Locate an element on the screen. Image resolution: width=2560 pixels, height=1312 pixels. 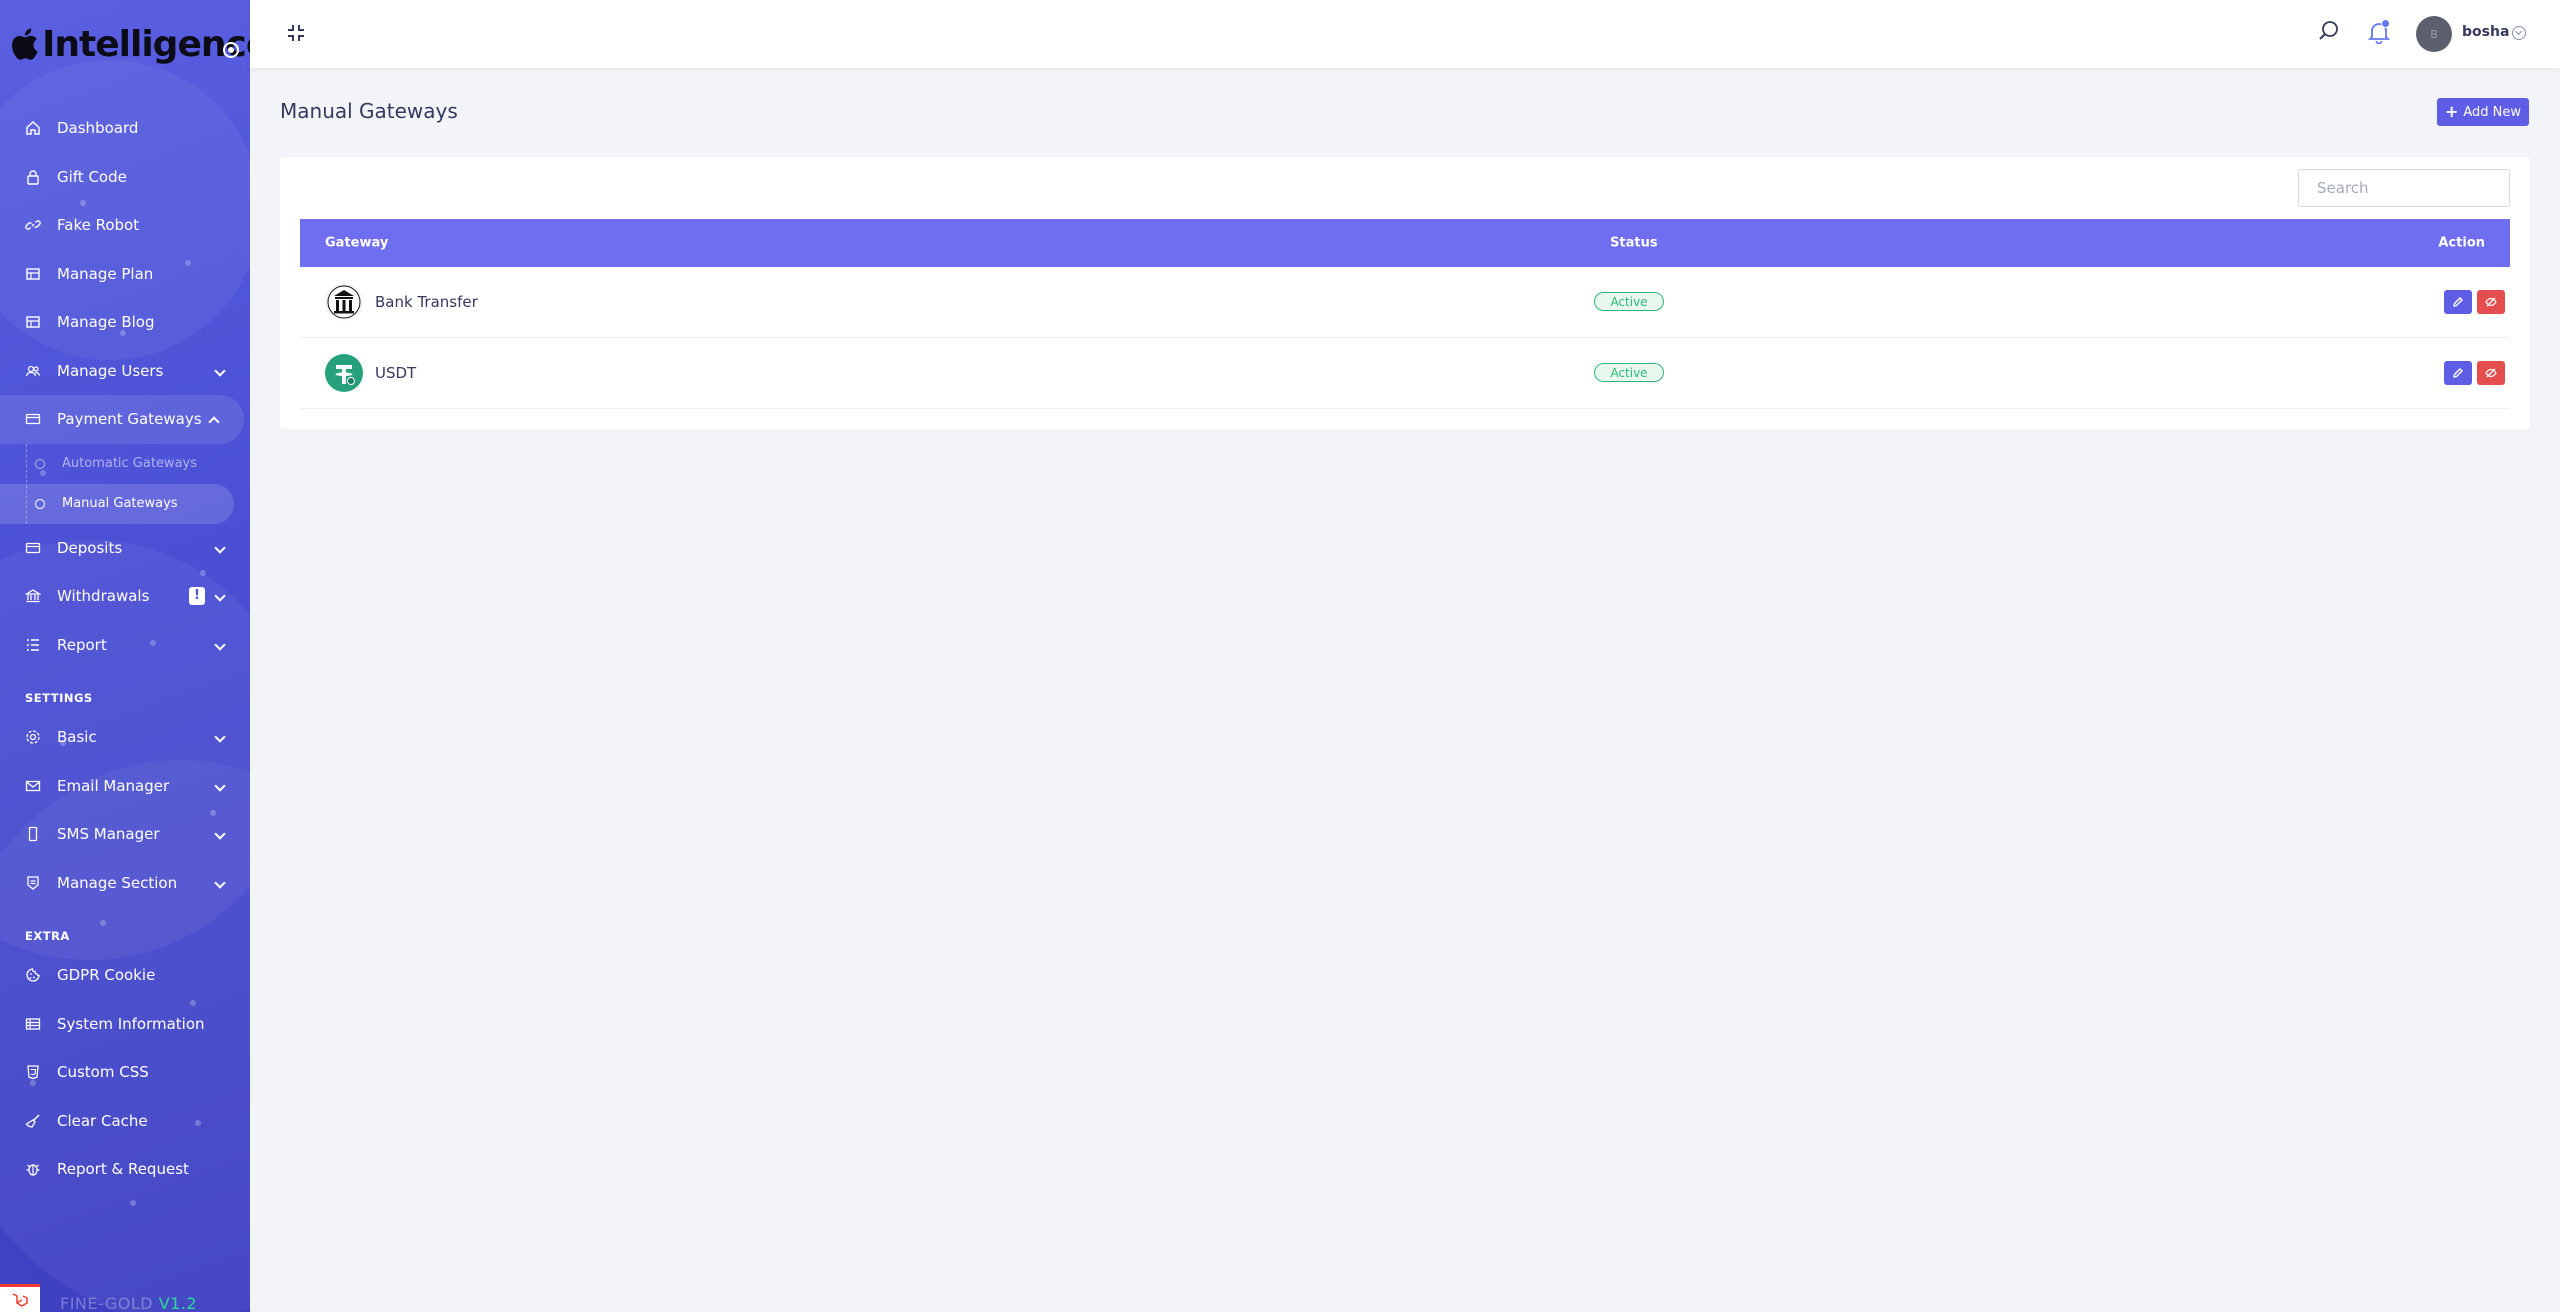
sidebar-item-sms-manager: SMS Manager is located at coordinates (125, 834).